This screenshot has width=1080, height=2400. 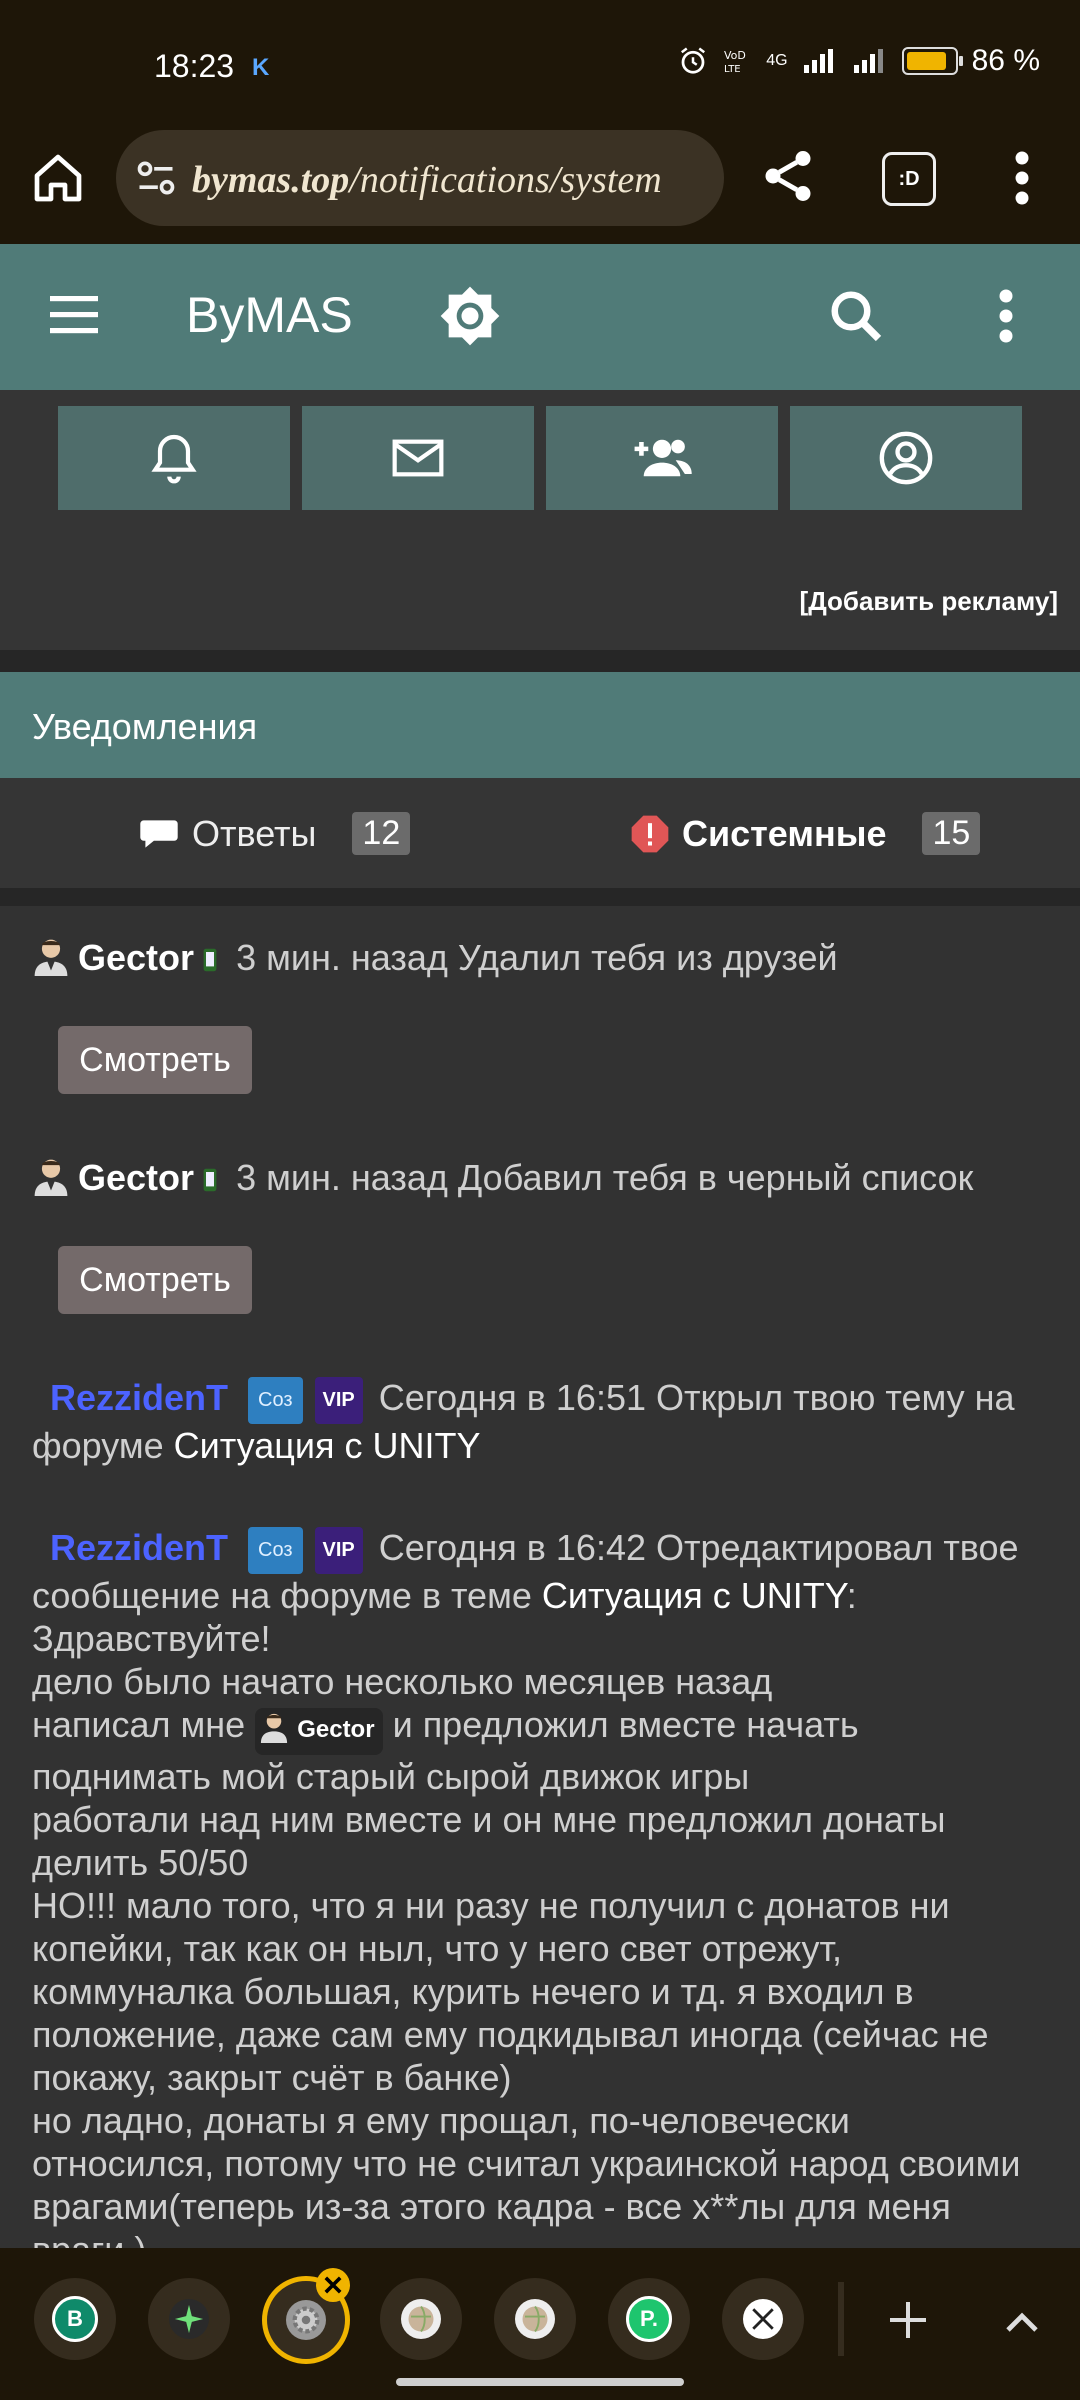 What do you see at coordinates (841, 2319) in the screenshot?
I see `tab-overflow` at bounding box center [841, 2319].